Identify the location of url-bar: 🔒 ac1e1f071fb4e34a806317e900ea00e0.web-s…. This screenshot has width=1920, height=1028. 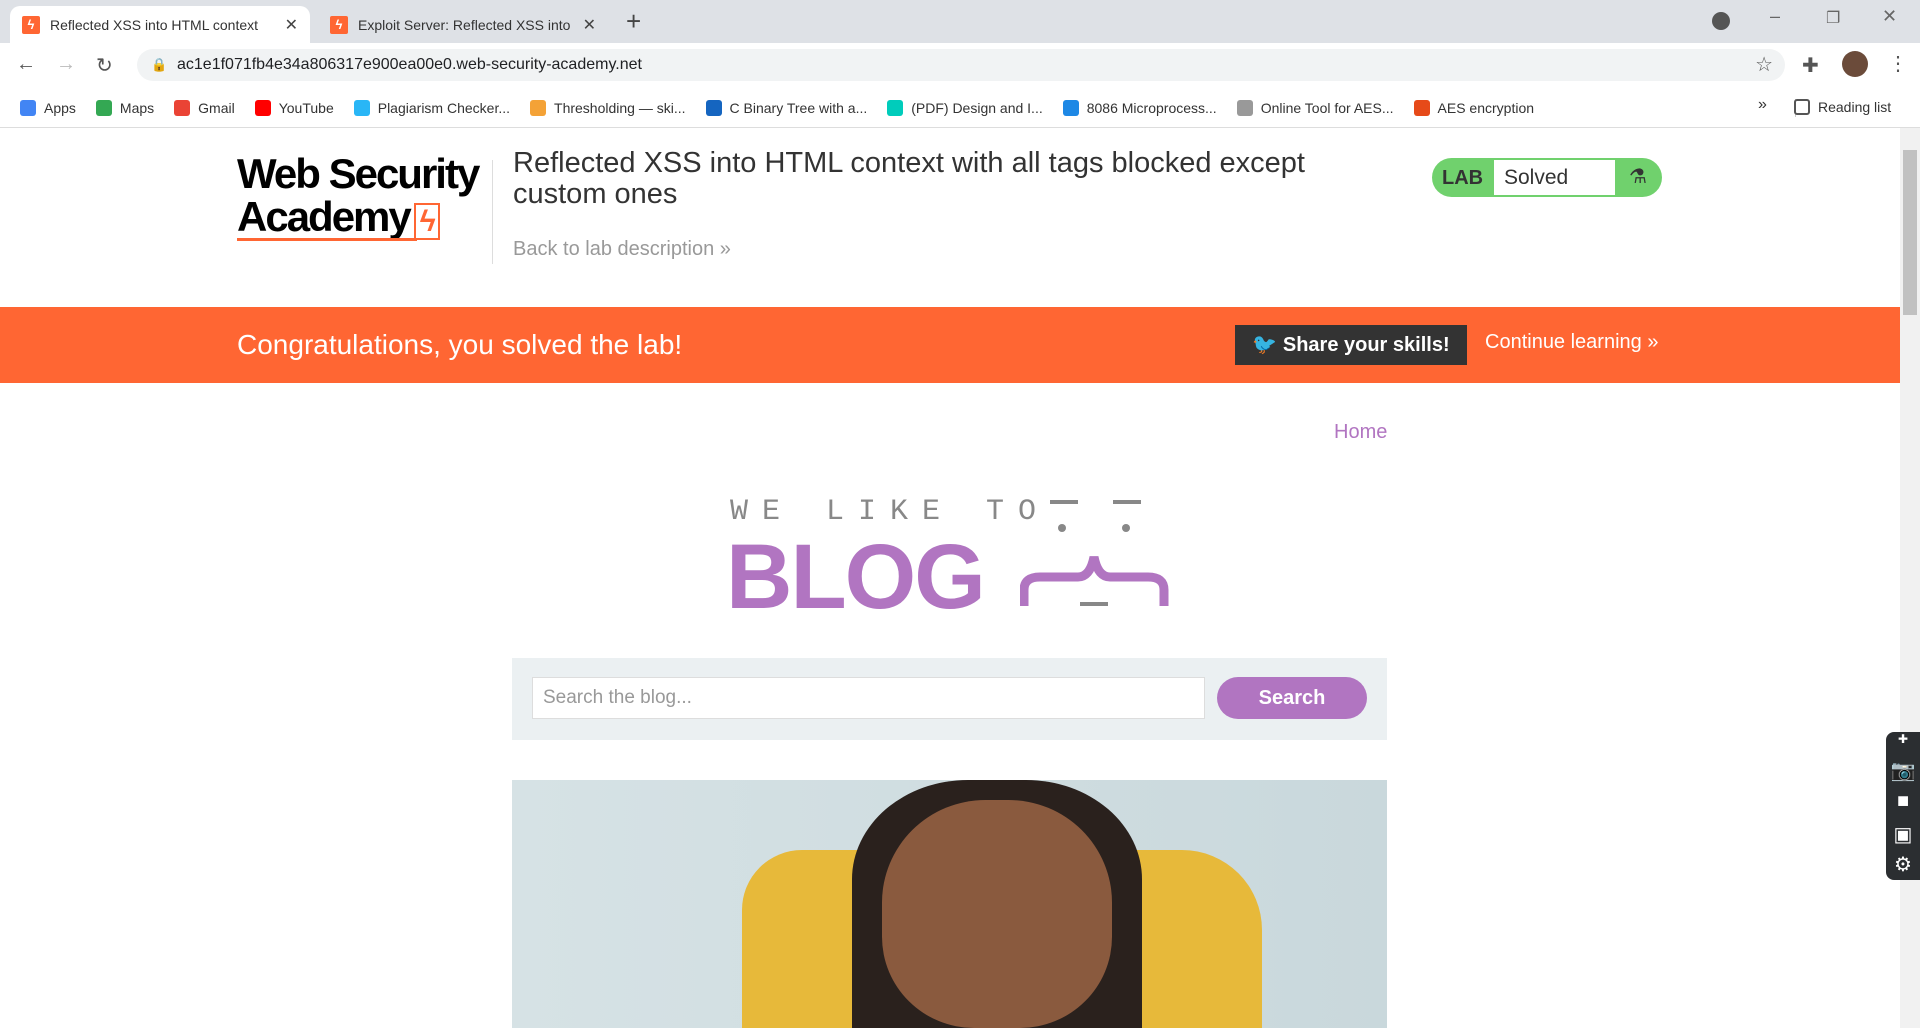
(961, 65).